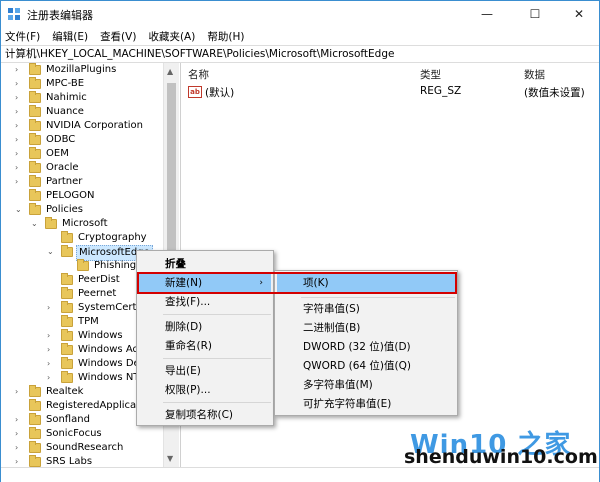 The image size is (600, 482). What do you see at coordinates (198, 74) in the screenshot?
I see `column-header-name: 名称` at bounding box center [198, 74].